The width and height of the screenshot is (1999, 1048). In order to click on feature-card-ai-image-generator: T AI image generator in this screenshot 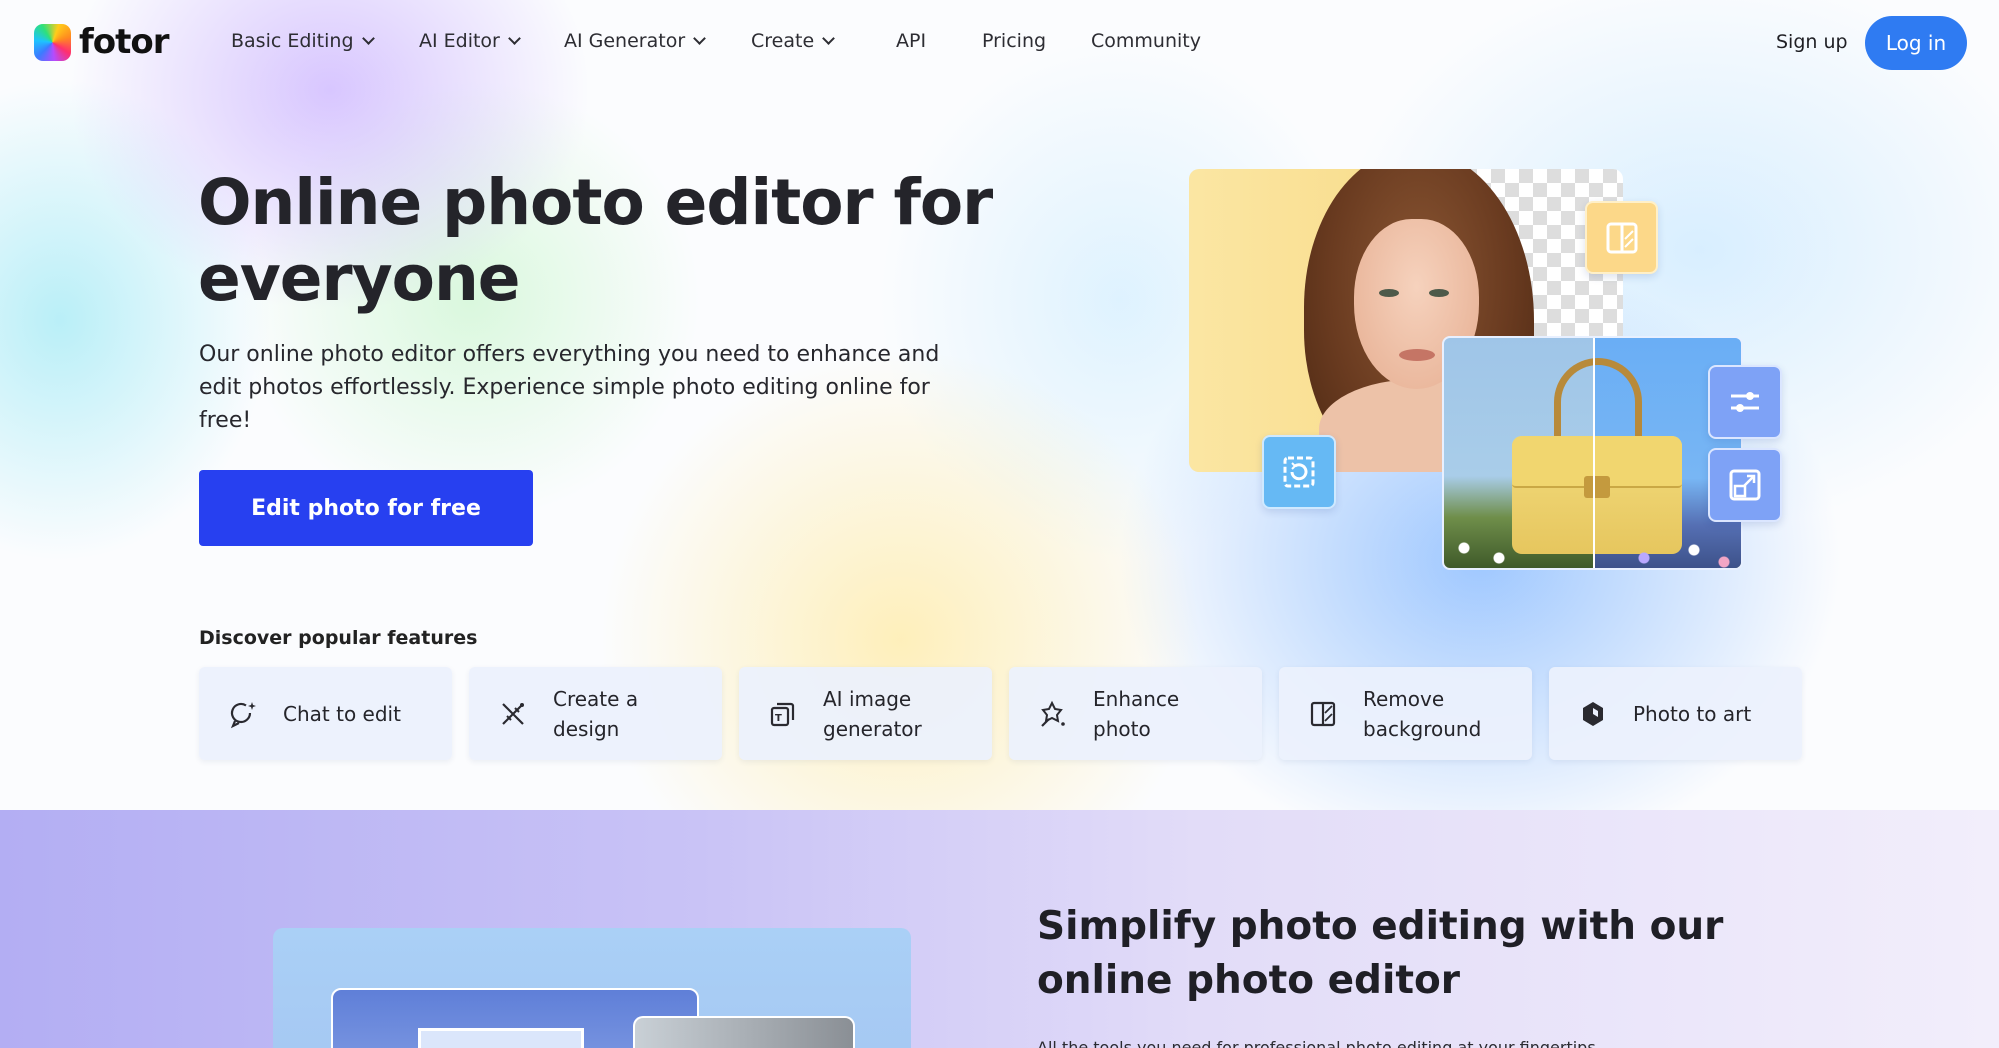, I will do `click(865, 713)`.